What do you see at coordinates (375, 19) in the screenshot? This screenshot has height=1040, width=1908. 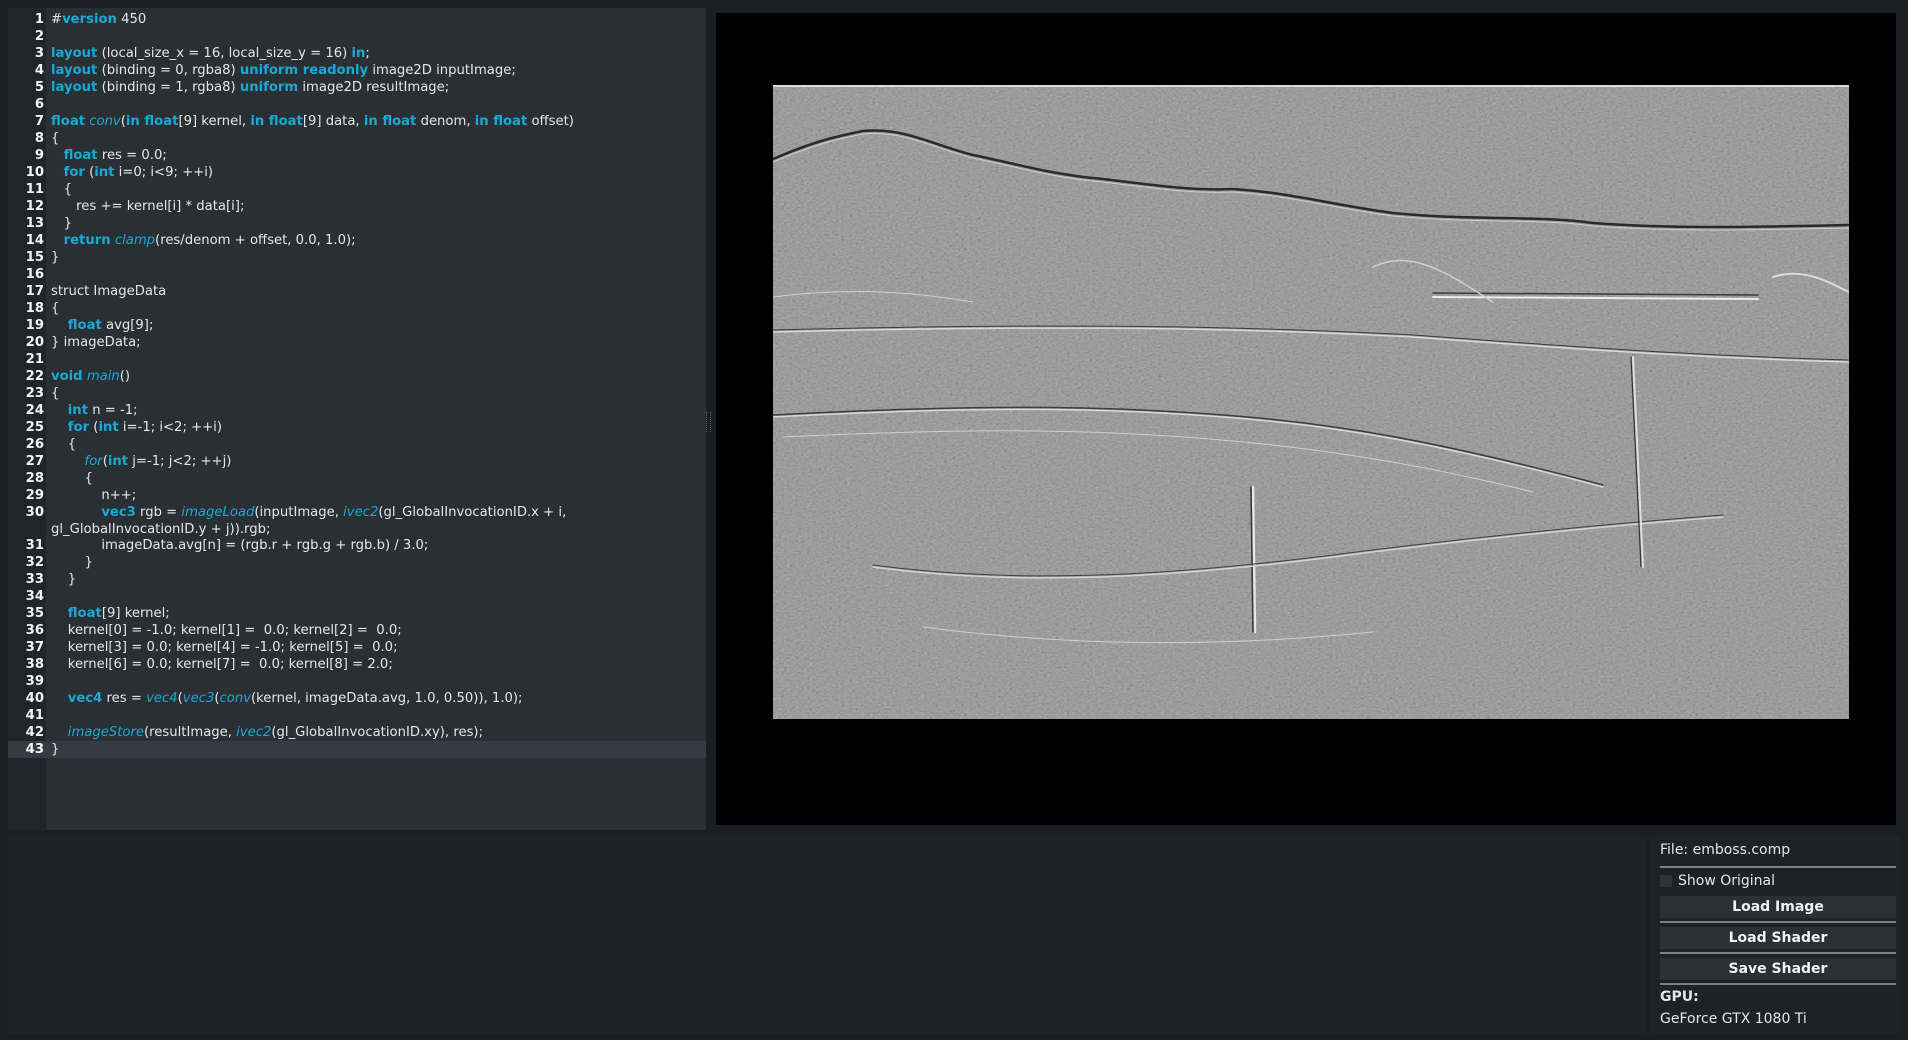 I see `code-text: #version 450` at bounding box center [375, 19].